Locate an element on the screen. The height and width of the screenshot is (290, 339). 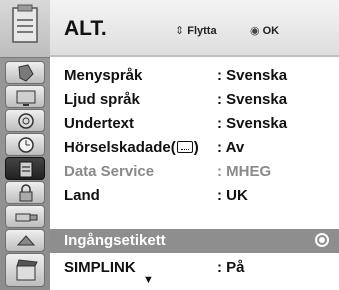
move-hint: ⇕ Flytta is located at coordinates (196, 30).